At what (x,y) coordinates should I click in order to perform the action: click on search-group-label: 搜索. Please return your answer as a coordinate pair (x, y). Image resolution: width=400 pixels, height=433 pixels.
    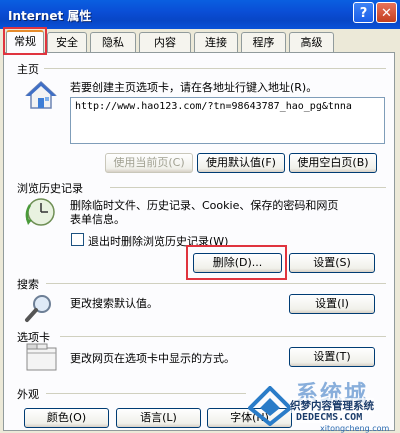
    Looking at the image, I should click on (28, 284).